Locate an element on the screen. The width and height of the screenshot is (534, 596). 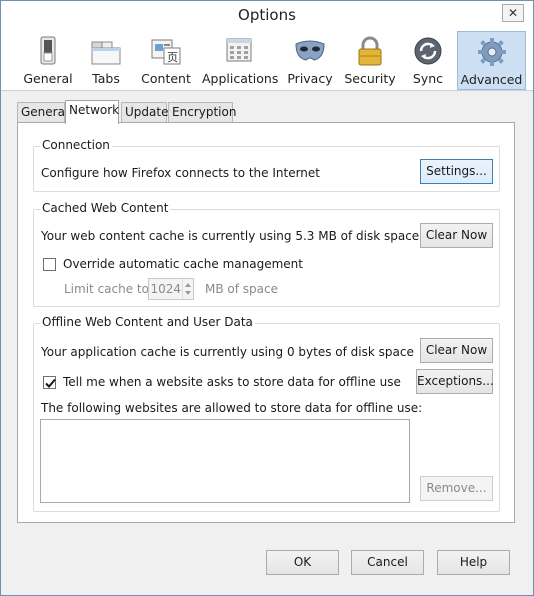
toolbar-item-tabs: Tabs is located at coordinates (106, 60).